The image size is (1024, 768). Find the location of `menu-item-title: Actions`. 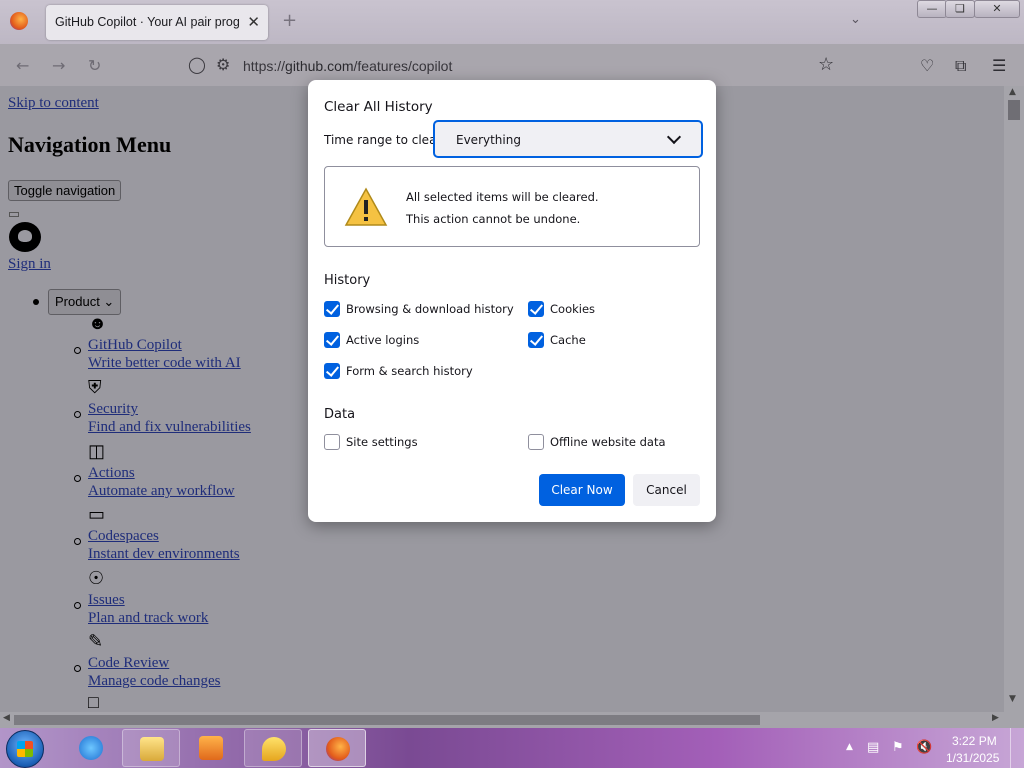

menu-item-title: Actions is located at coordinates (111, 473).